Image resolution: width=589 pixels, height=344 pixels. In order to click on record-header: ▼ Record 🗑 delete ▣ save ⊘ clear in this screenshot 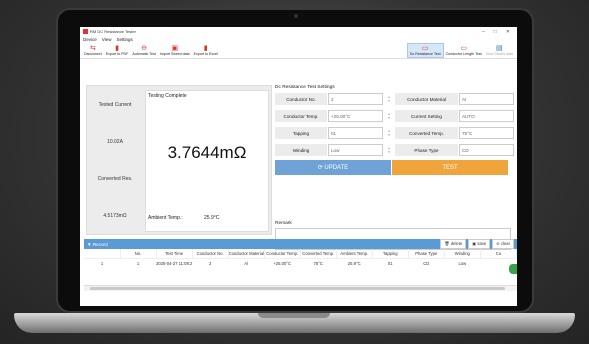, I will do `click(300, 244)`.